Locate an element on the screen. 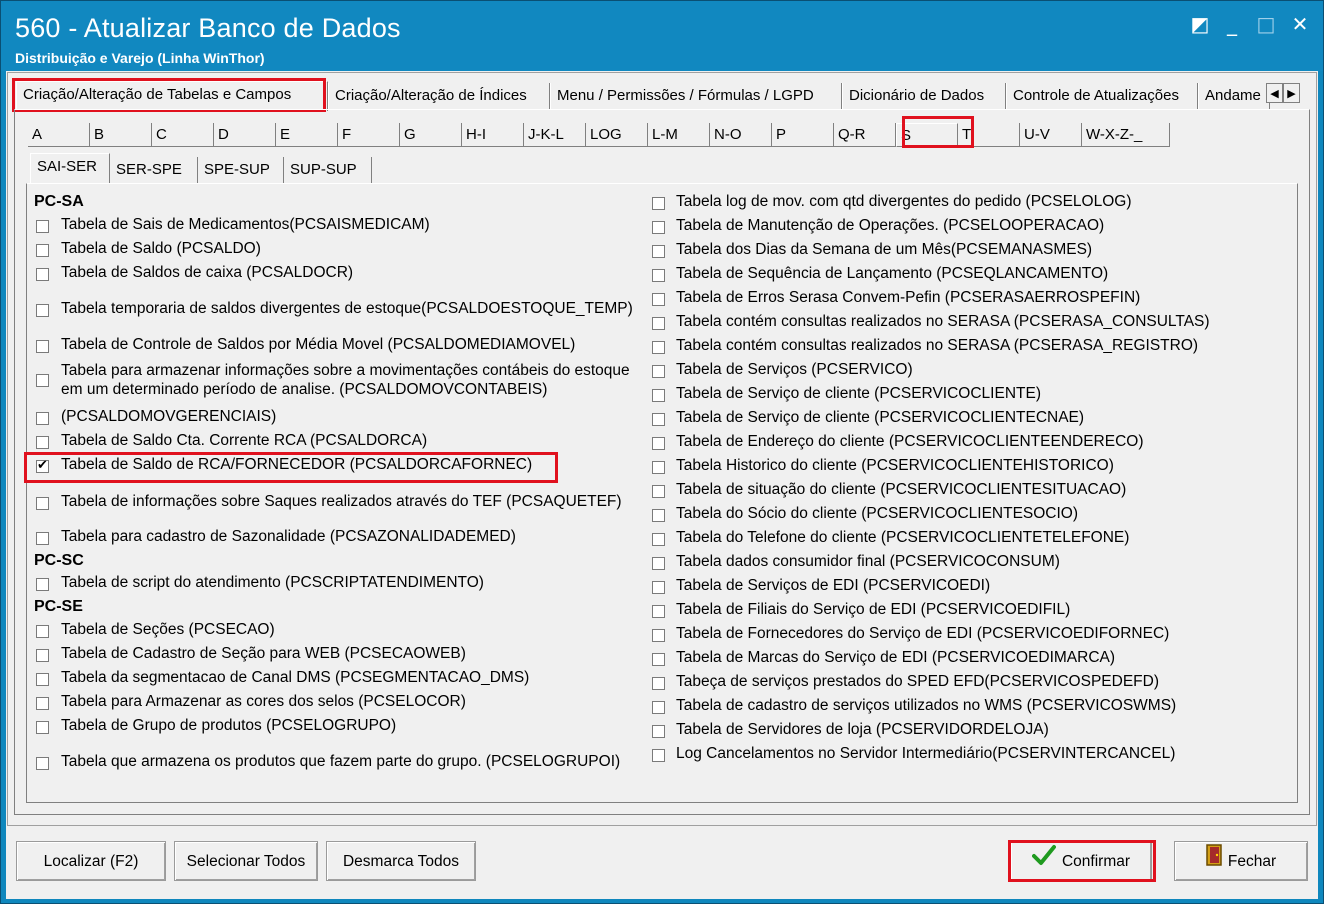 This screenshot has width=1324, height=904. letter-tab-h-i: H-I is located at coordinates (493, 135).